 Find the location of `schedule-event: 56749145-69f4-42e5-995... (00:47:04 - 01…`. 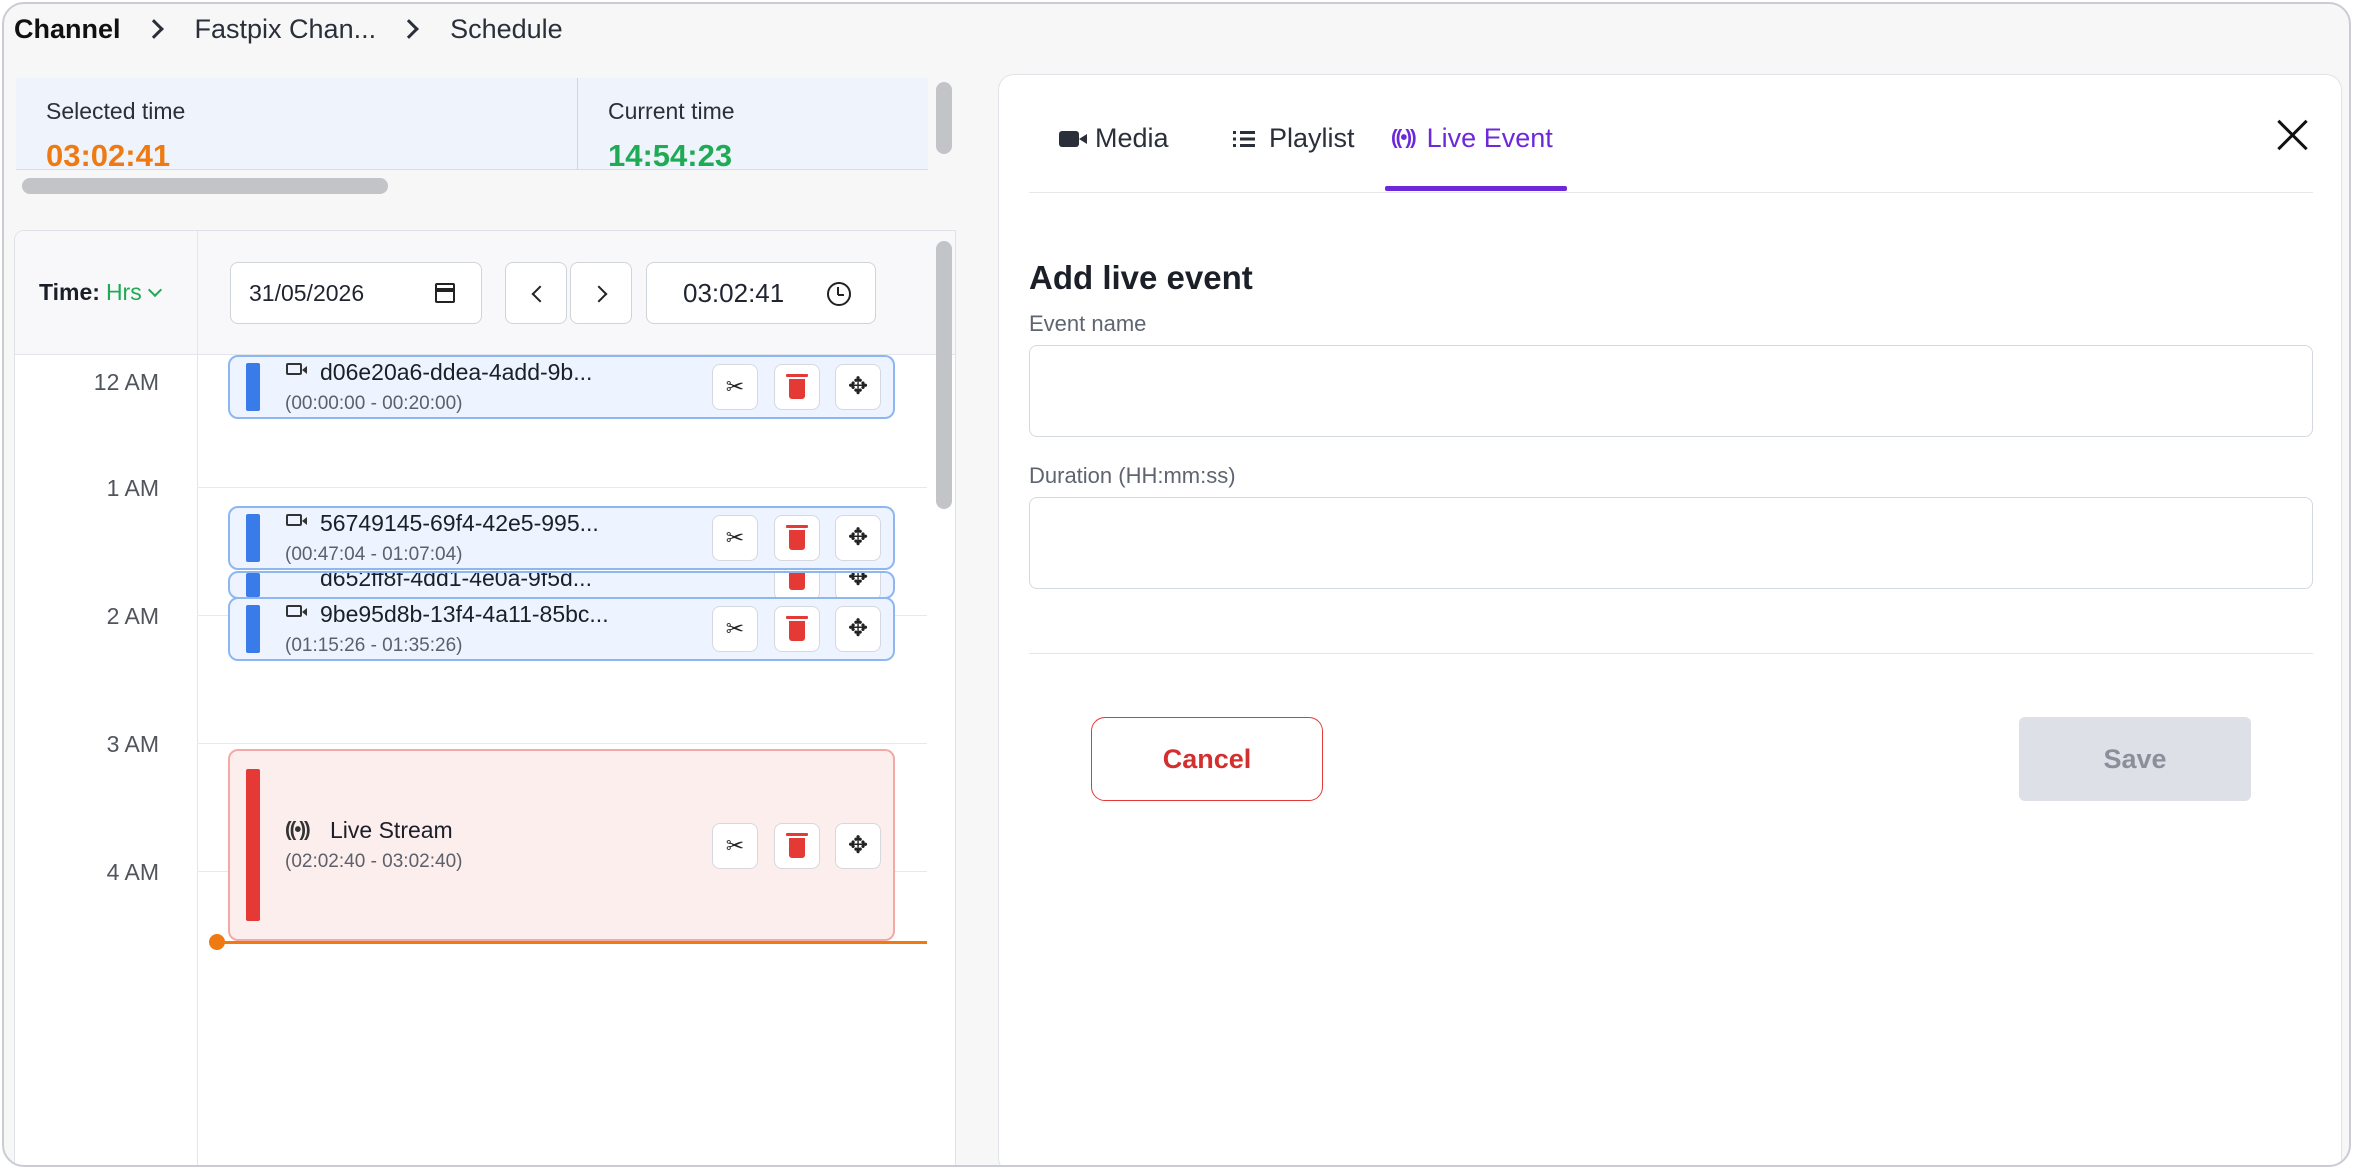

schedule-event: 56749145-69f4-42e5-995... (00:47:04 - 01… is located at coordinates (561, 538).